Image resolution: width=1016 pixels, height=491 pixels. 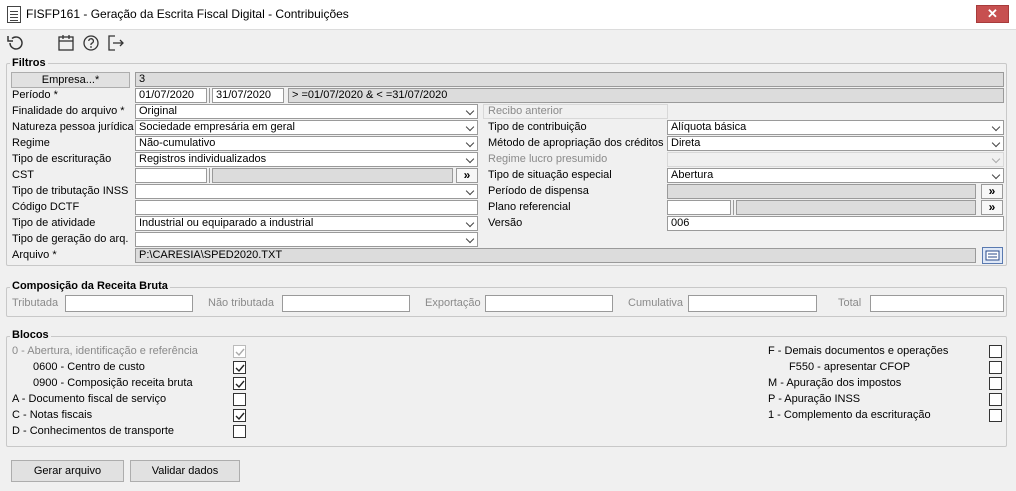 I want to click on tipo-atividade-select: Industrial ou equiparado a industrial, so click(x=306, y=223).